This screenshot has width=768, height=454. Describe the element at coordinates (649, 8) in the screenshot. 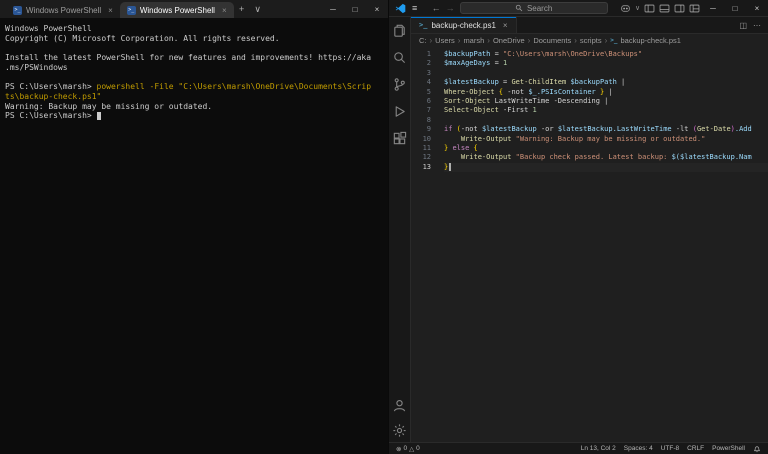

I see `toggle-sidebar-icon` at that location.